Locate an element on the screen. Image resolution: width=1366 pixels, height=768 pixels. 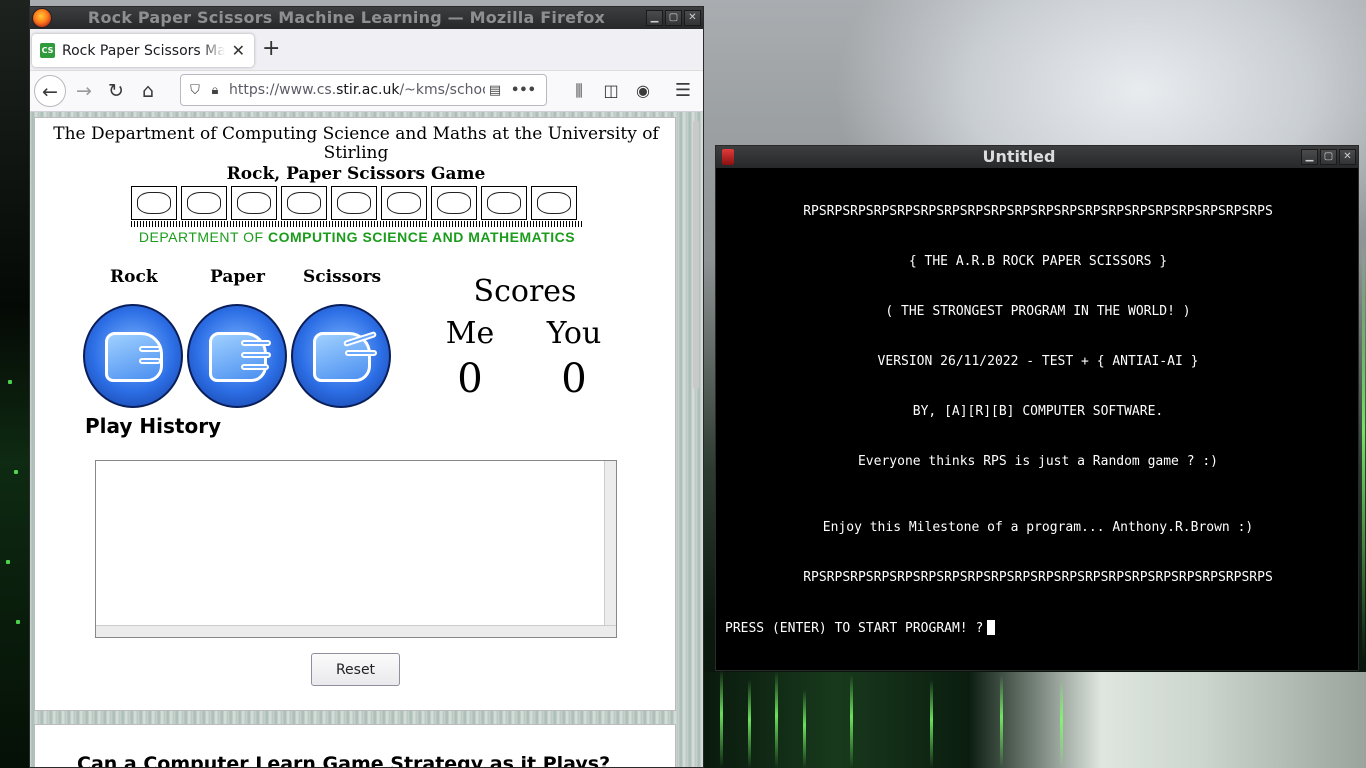
account-icon: ◉ is located at coordinates (643, 91).